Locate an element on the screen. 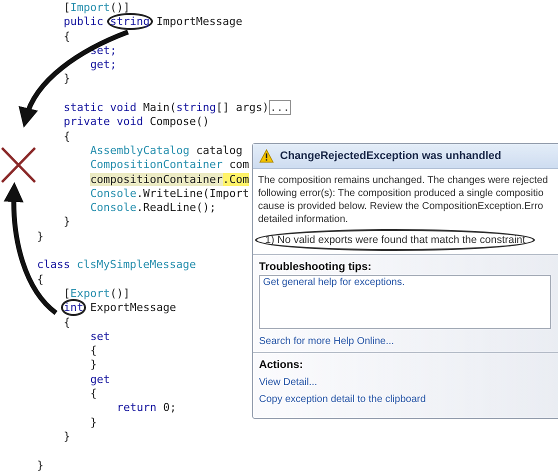 The height and width of the screenshot is (474, 558). action-link: Copy exception detail to the clipboard is located at coordinates (408, 399).